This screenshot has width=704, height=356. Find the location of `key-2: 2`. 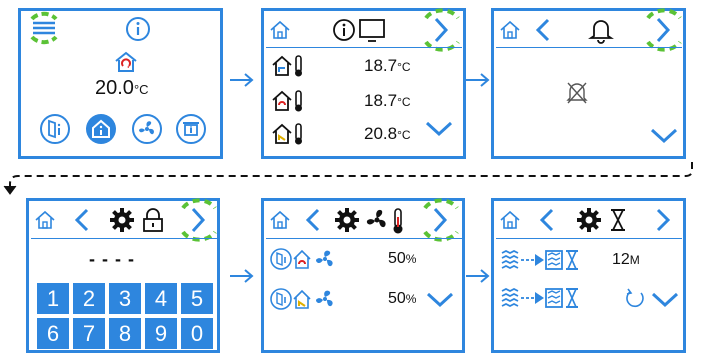

key-2: 2 is located at coordinates (89, 298).